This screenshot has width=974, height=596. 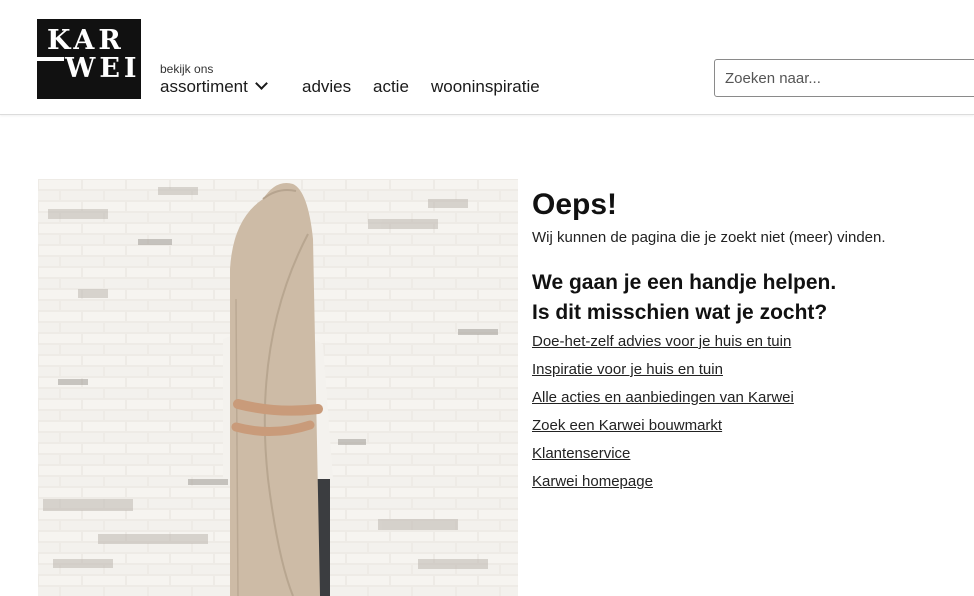 I want to click on search-input, so click(x=844, y=78).